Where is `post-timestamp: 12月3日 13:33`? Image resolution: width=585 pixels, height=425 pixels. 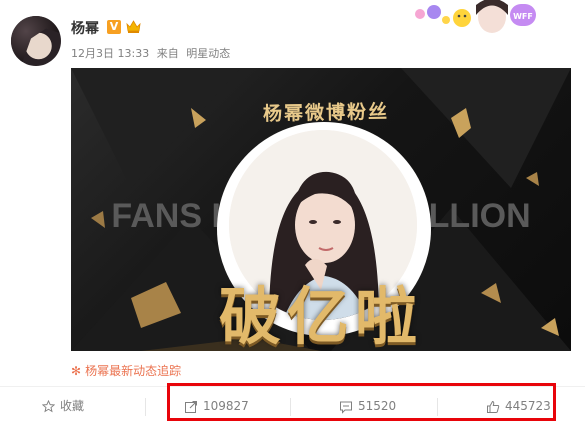 post-timestamp: 12月3日 13:33 is located at coordinates (110, 53).